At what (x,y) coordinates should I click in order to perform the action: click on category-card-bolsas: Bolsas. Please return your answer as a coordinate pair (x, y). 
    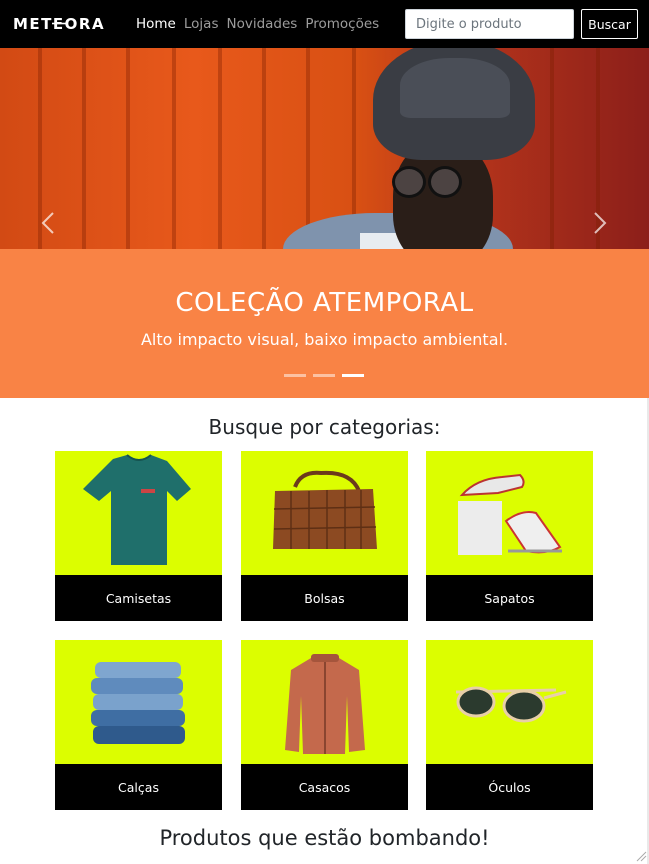
    Looking at the image, I should click on (324, 536).